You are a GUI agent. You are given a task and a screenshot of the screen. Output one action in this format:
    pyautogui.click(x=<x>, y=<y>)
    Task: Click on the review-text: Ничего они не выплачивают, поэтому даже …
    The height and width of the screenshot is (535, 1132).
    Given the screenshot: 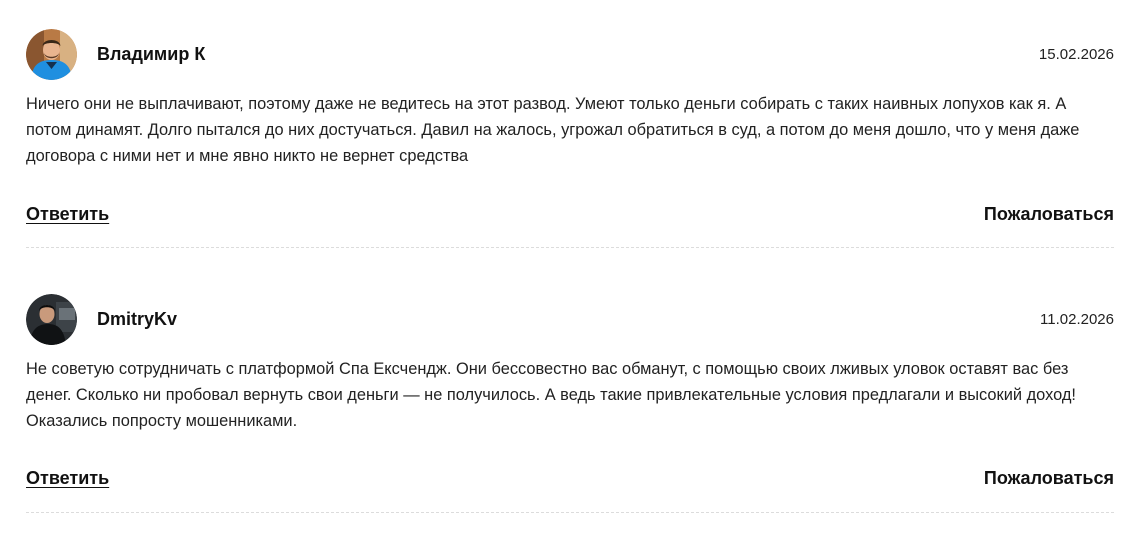 What is the action you would take?
    pyautogui.click(x=553, y=130)
    